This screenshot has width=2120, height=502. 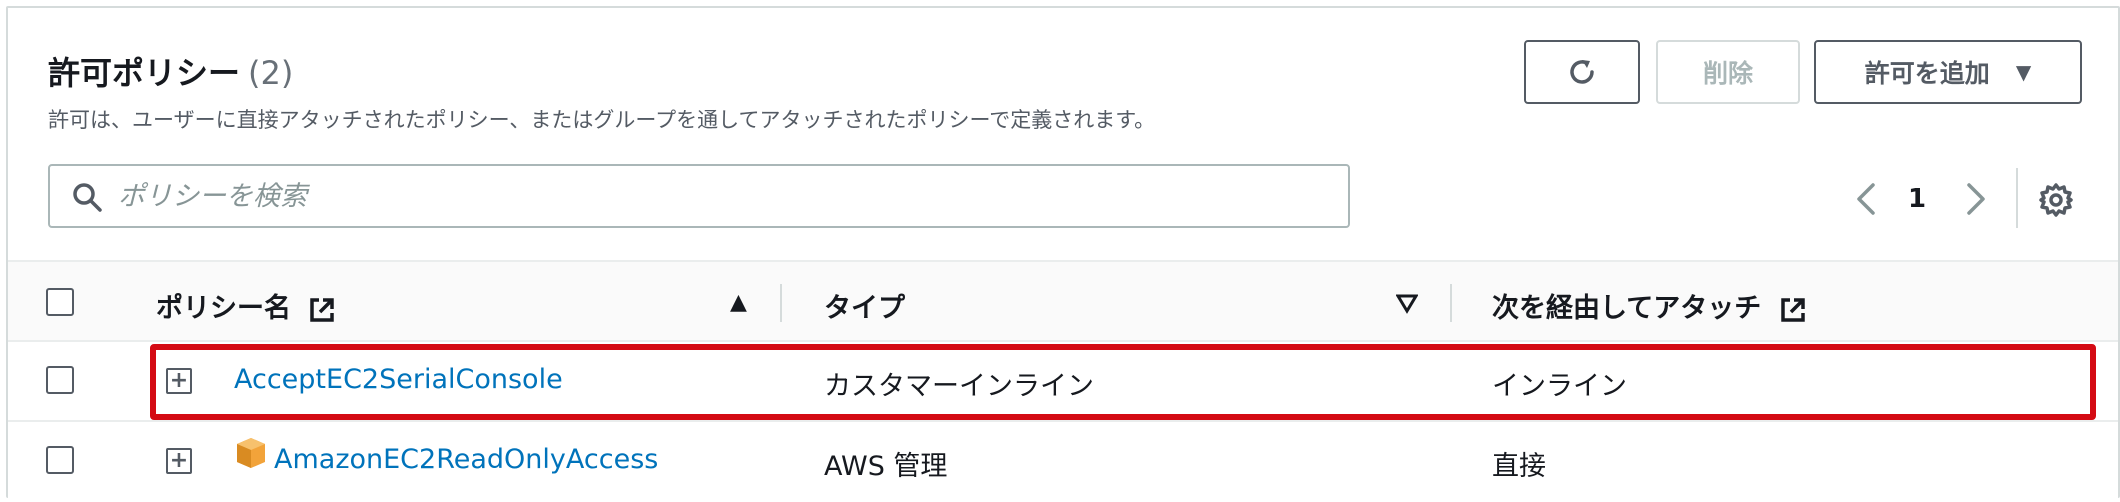 I want to click on policy-search, so click(x=699, y=196).